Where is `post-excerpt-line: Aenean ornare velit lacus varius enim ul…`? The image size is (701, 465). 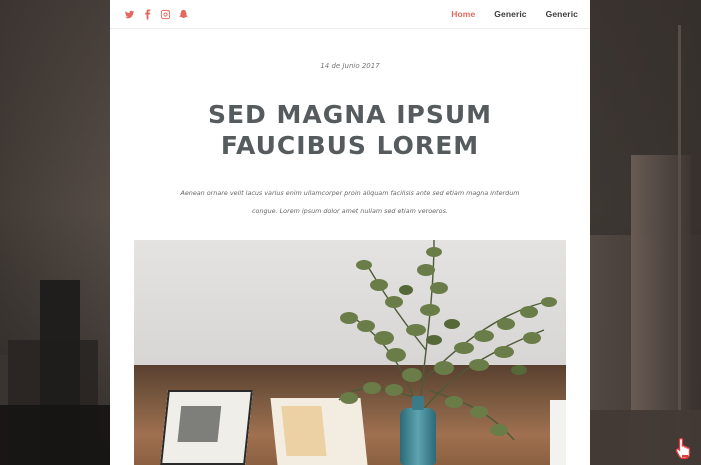 post-excerpt-line: Aenean ornare velit lacus varius enim ul… is located at coordinates (350, 193).